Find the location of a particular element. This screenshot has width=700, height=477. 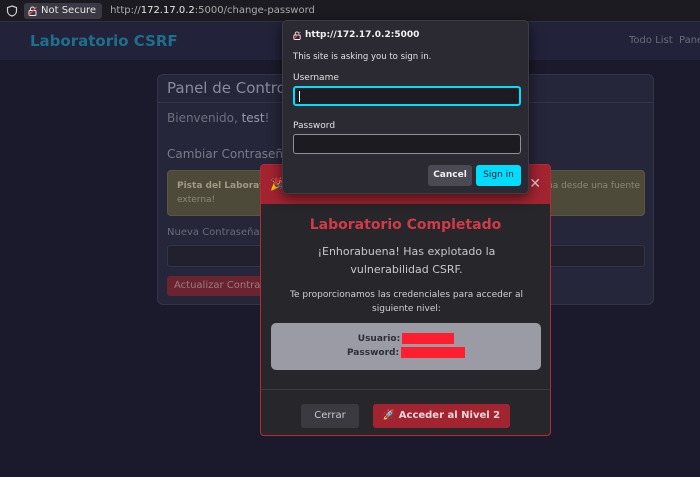

user-label: Usuario: is located at coordinates (379, 339).